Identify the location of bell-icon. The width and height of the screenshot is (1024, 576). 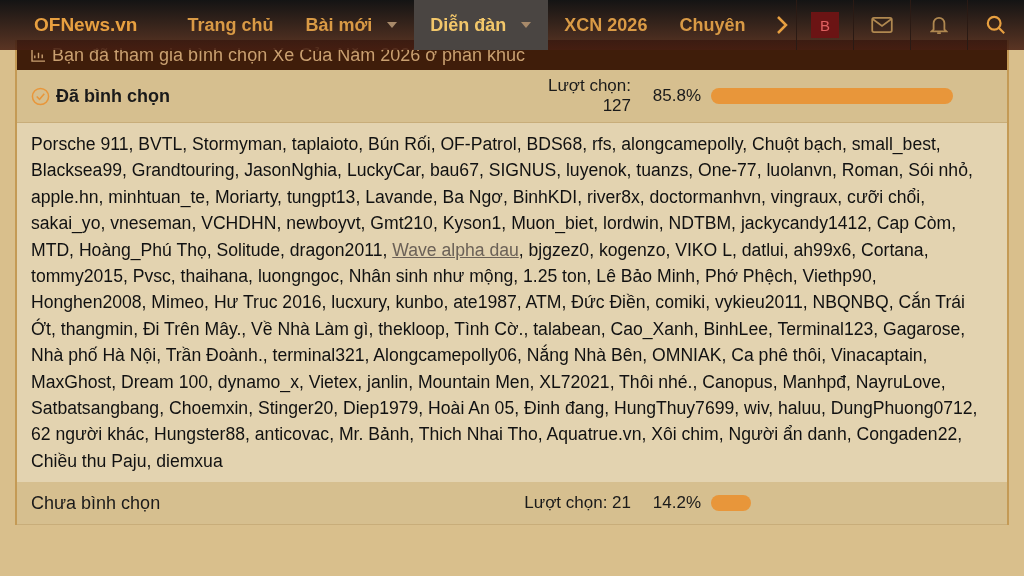
(939, 25).